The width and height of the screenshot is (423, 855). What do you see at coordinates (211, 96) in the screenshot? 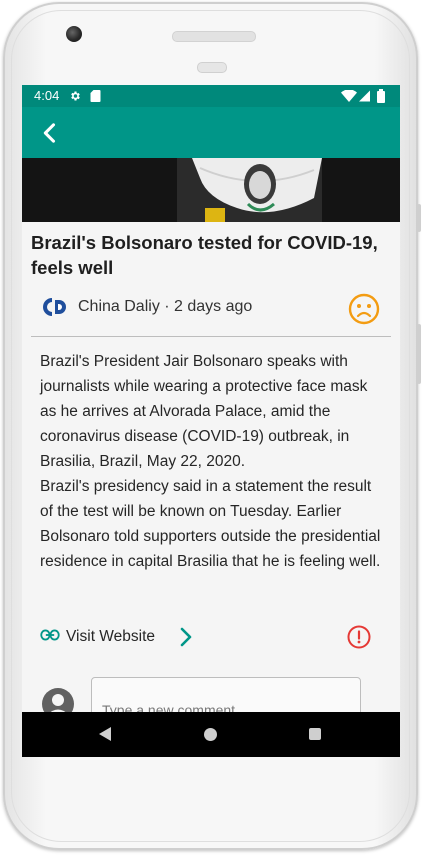
I see `status-bar: 4:04` at bounding box center [211, 96].